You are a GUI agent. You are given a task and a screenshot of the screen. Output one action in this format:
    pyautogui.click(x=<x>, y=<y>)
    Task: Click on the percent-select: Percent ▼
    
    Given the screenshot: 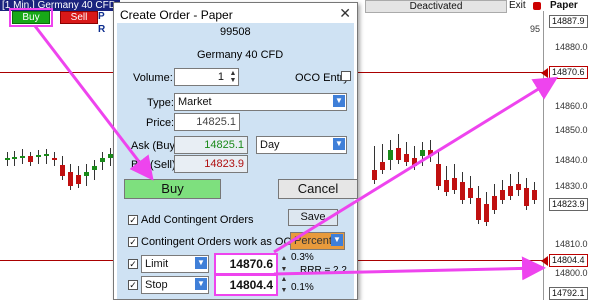 What is the action you would take?
    pyautogui.click(x=317, y=241)
    